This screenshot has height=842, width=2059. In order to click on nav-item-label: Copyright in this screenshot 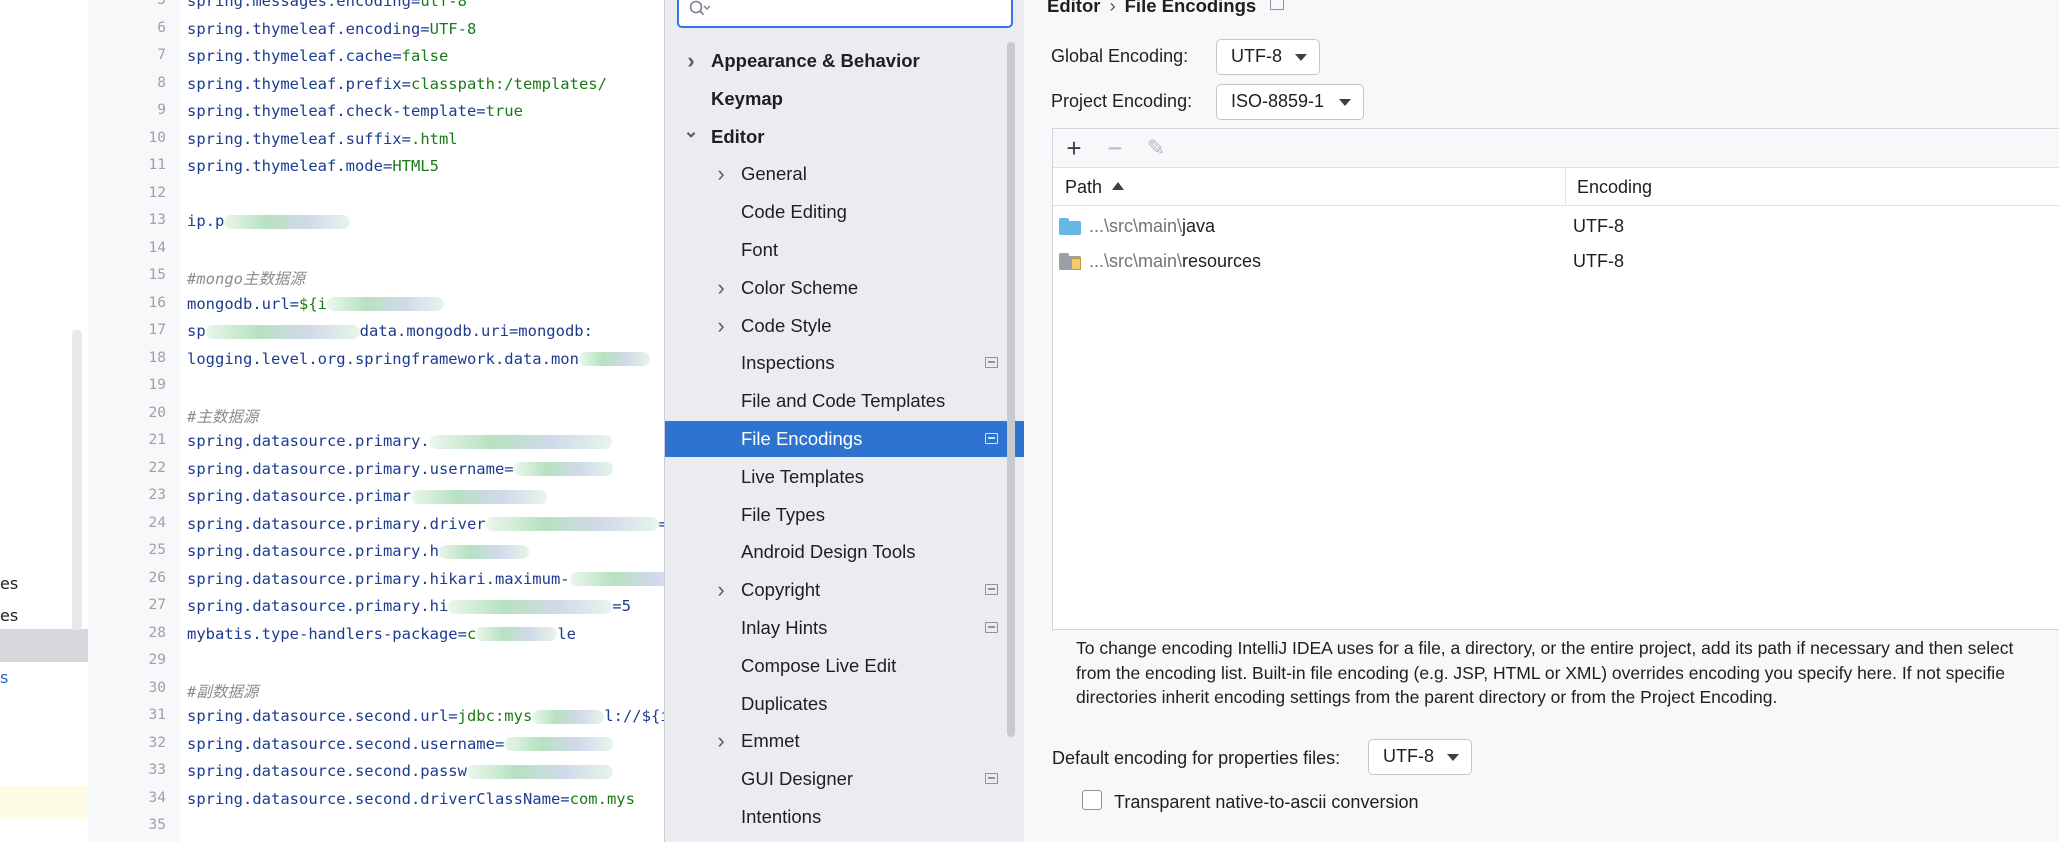, I will do `click(781, 590)`.